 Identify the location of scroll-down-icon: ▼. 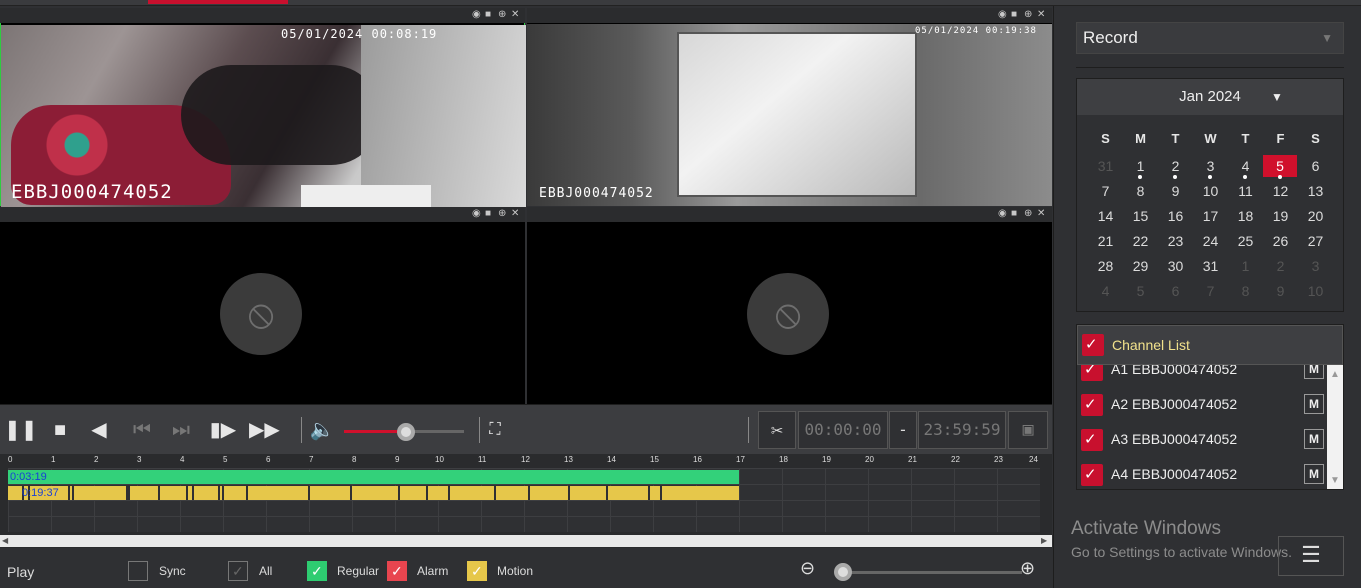
(1335, 480).